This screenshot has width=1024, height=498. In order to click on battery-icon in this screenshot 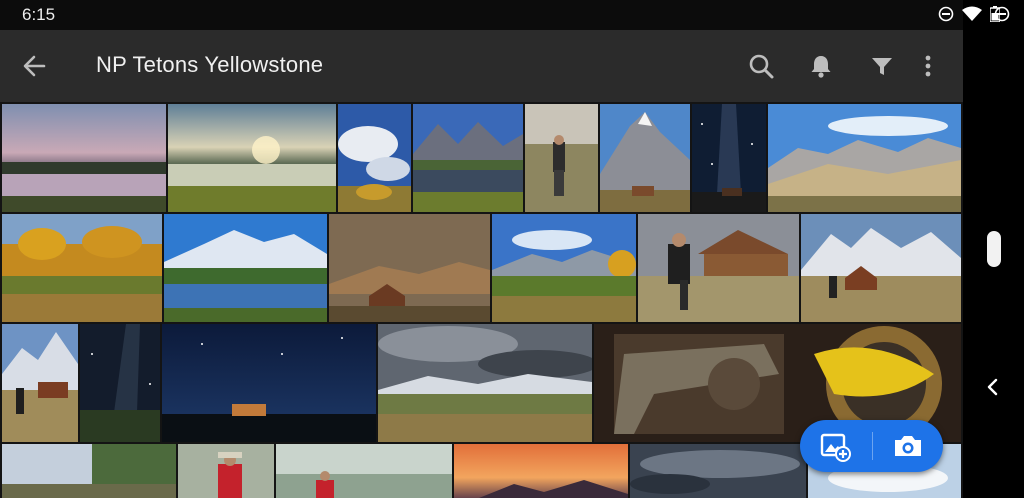, I will do `click(995, 14)`.